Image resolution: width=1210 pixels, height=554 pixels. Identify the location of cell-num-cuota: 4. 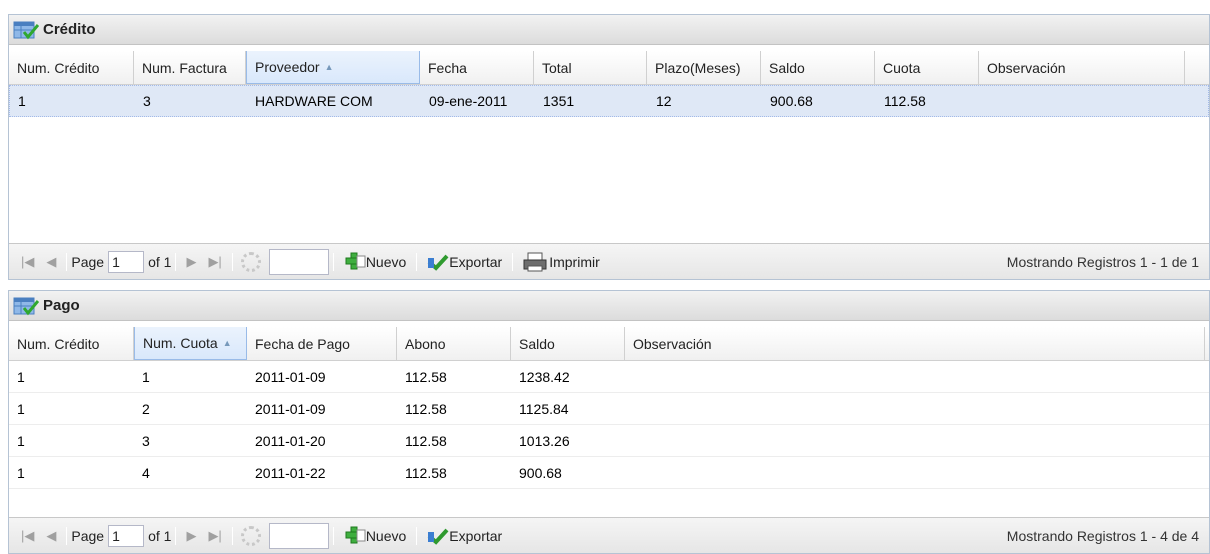
(146, 472).